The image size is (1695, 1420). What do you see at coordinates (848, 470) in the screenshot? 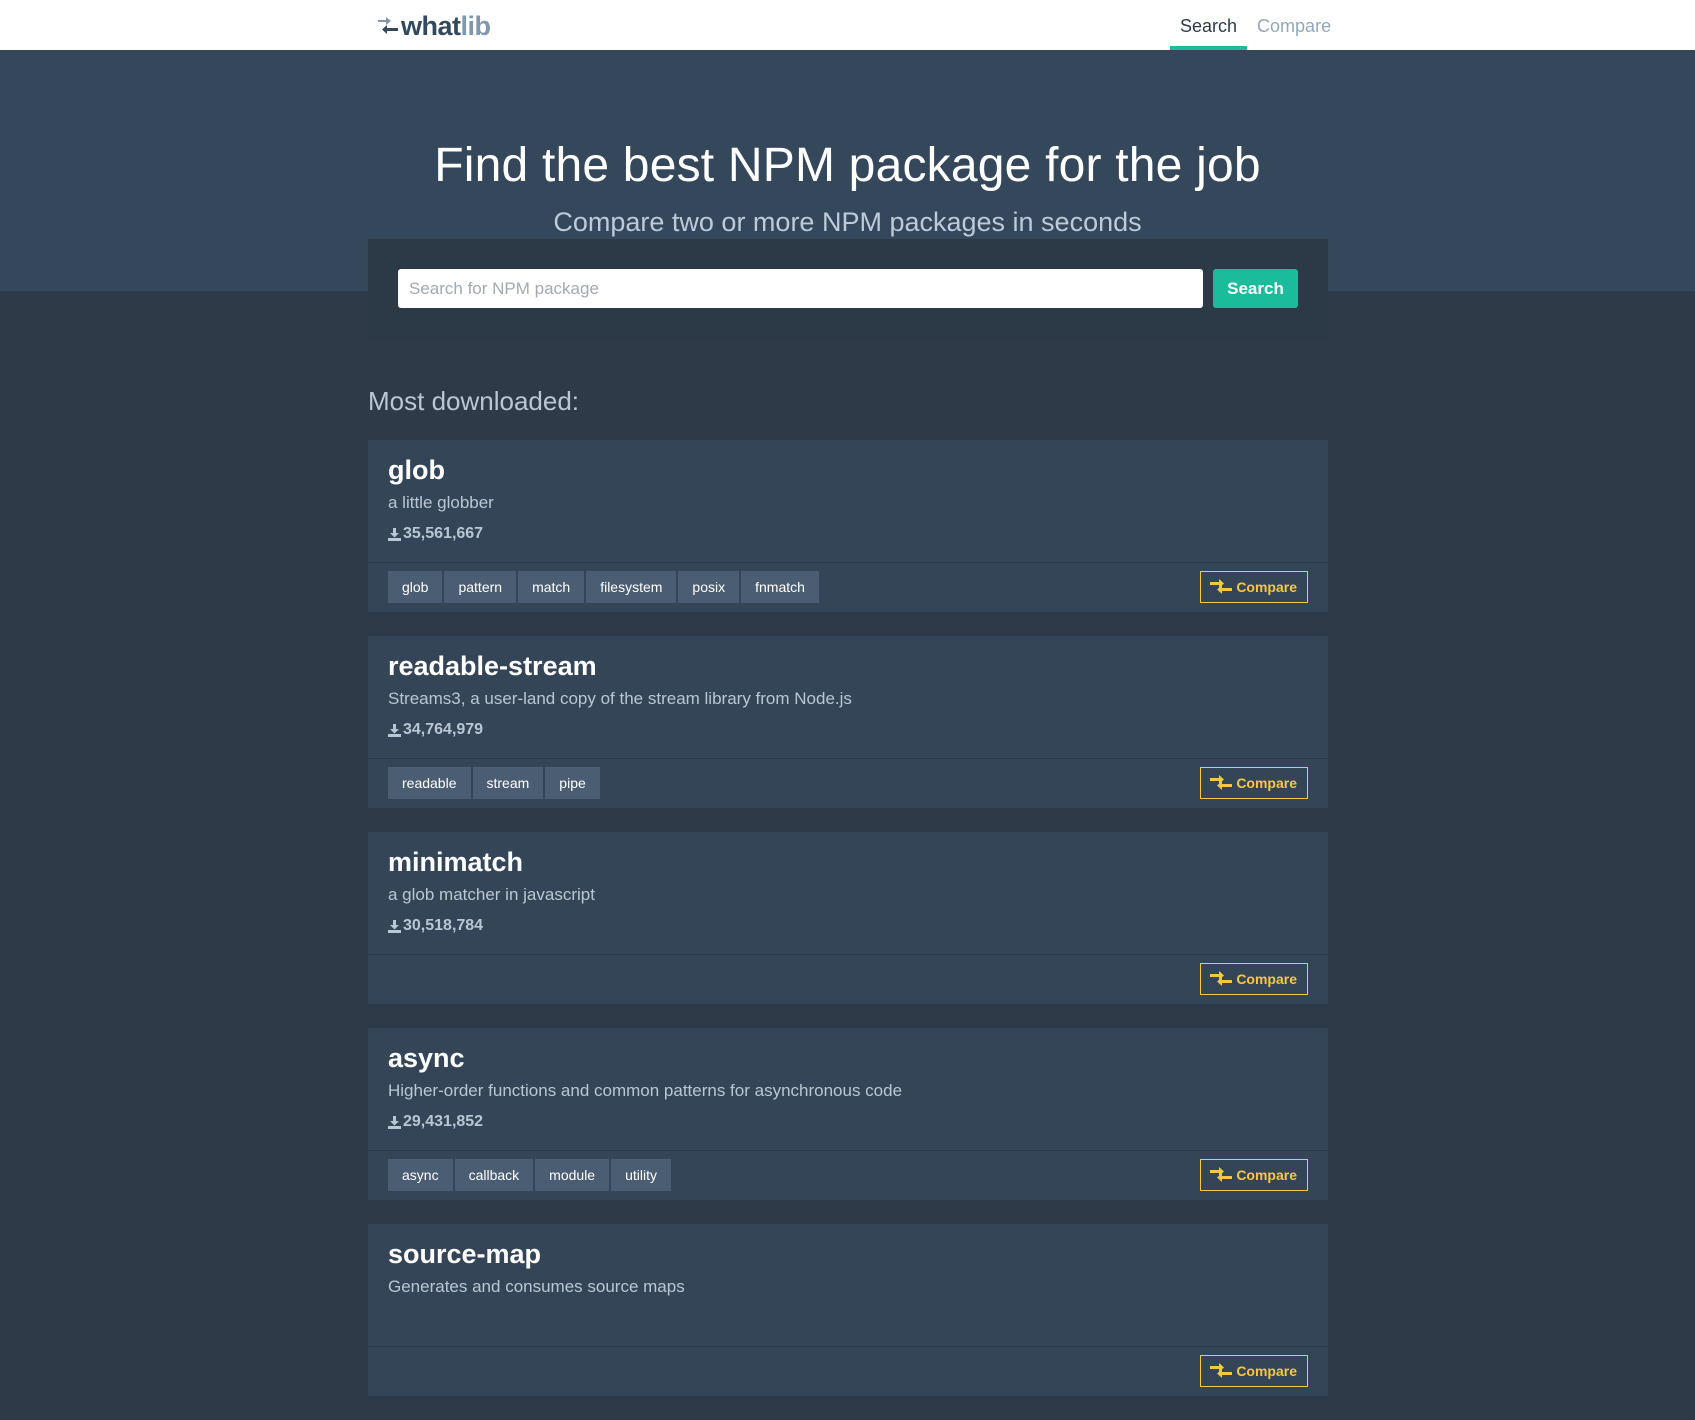
I see `package-name: glob` at bounding box center [848, 470].